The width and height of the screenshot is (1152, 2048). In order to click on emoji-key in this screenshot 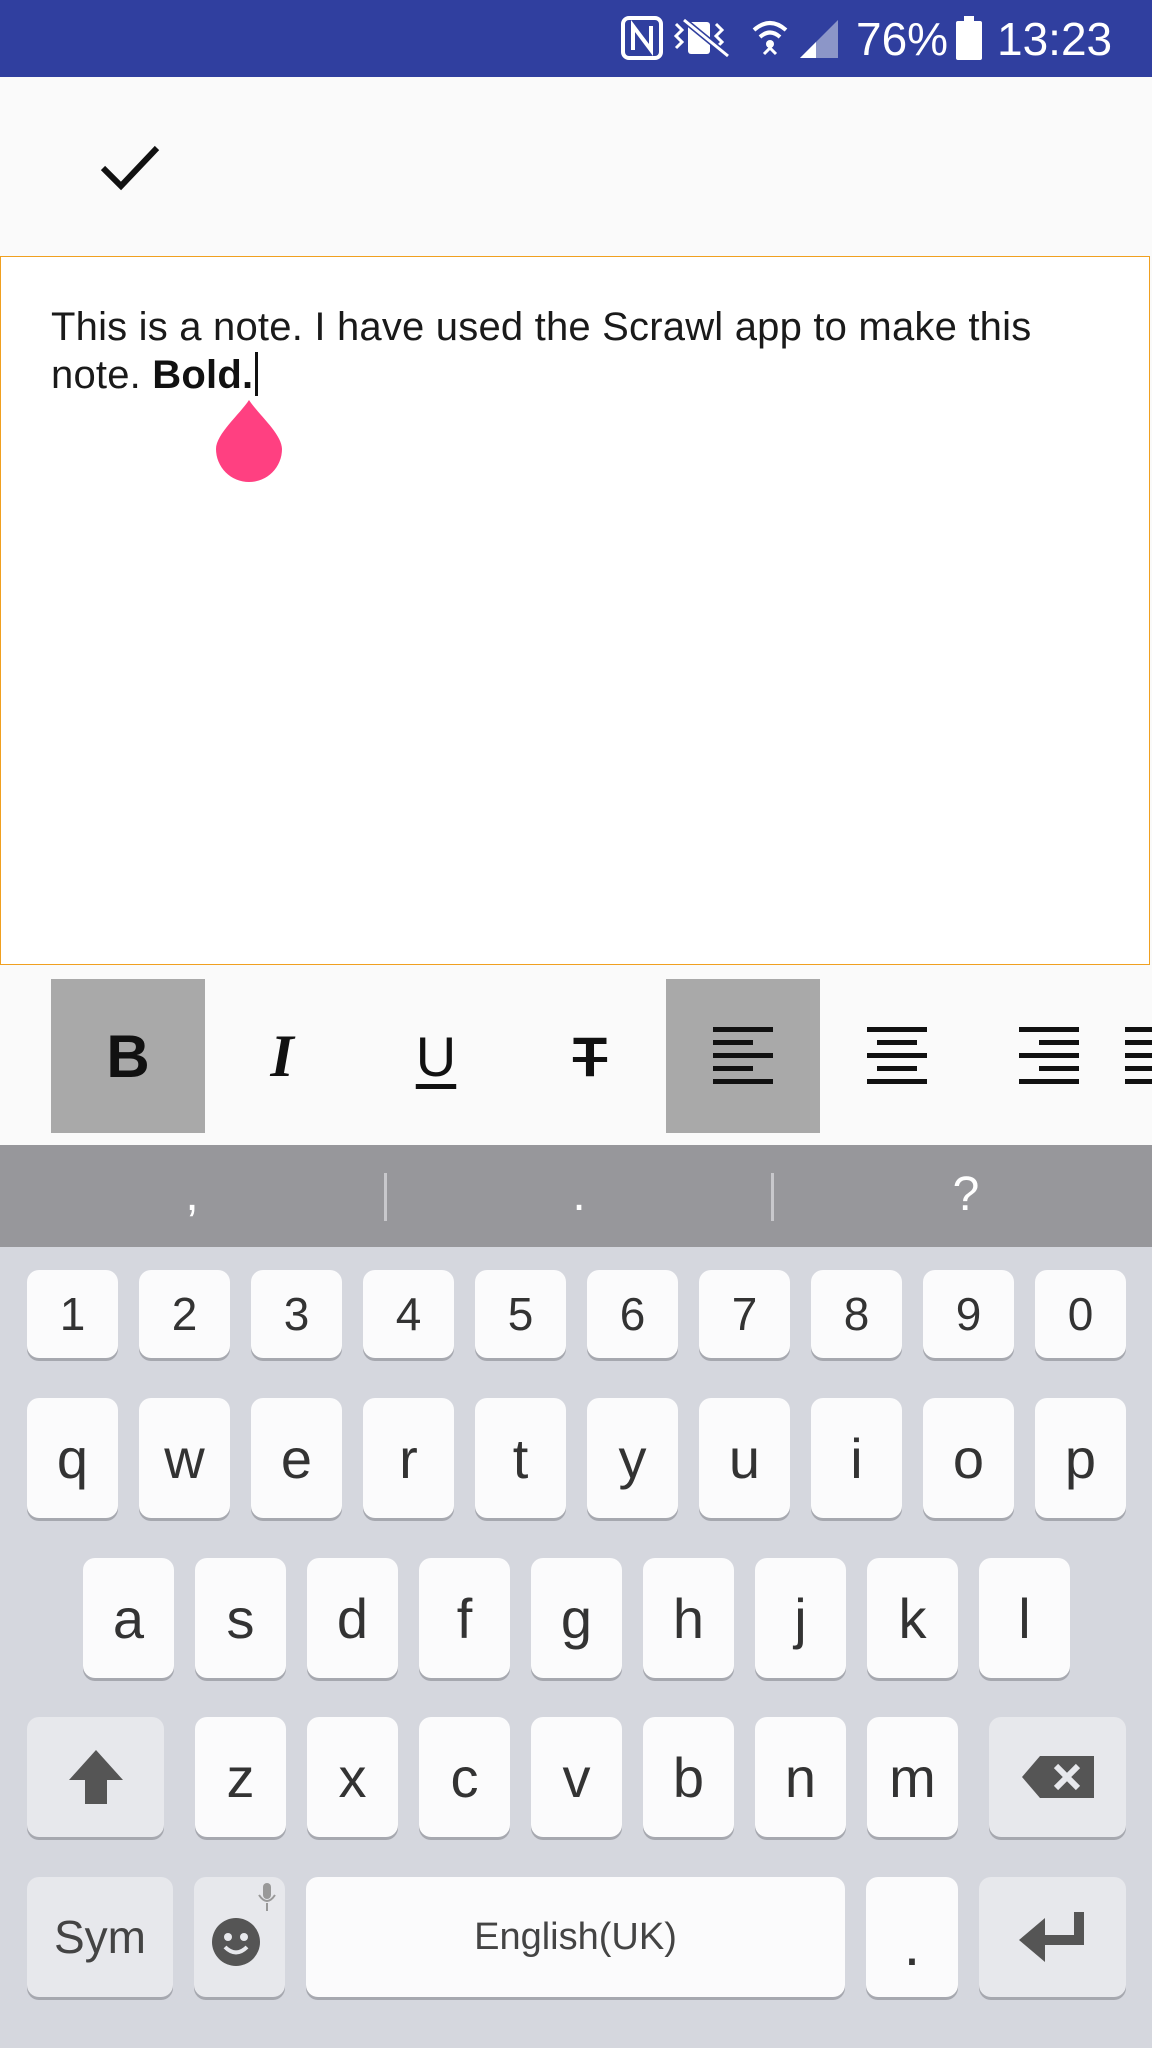, I will do `click(239, 1937)`.